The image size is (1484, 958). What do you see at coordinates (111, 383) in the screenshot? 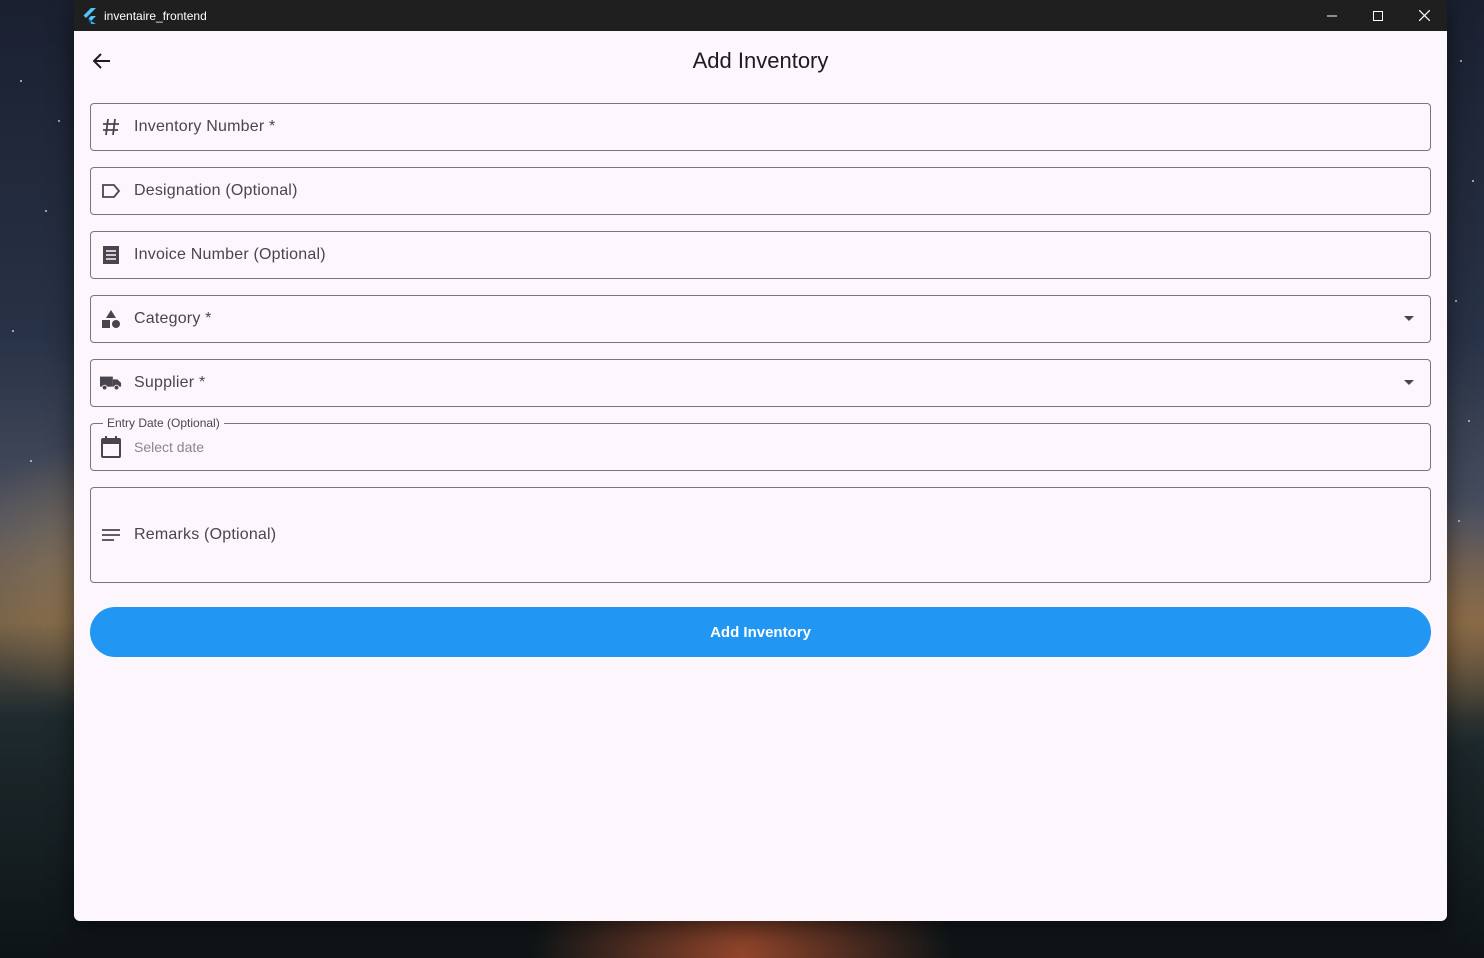
I see `truck-icon` at bounding box center [111, 383].